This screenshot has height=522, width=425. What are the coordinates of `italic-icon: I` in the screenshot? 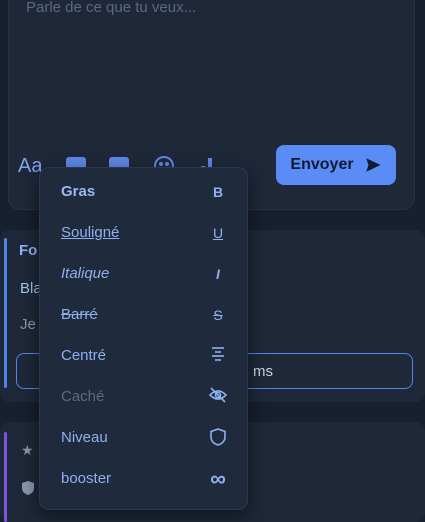 It's located at (218, 274).